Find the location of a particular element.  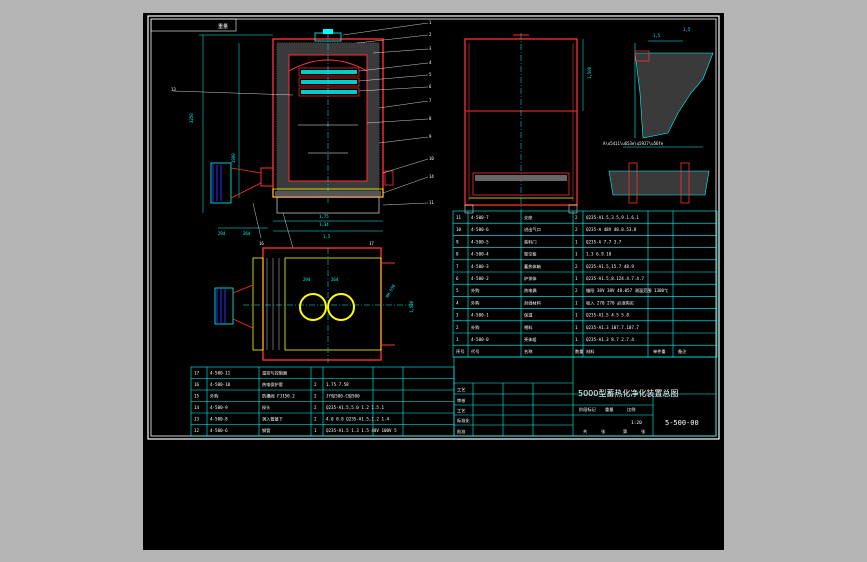

bom-left-cell: 14 is located at coordinates (197, 407).